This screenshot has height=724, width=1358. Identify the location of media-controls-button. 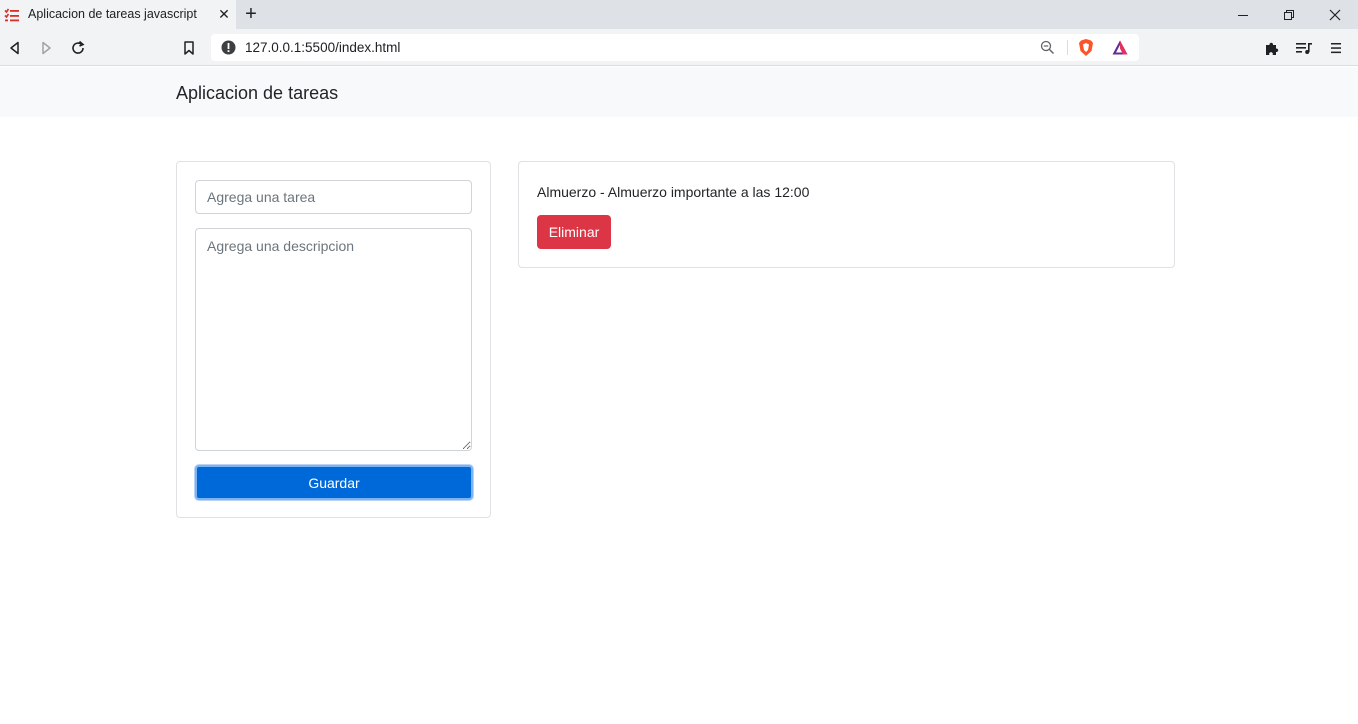
(1304, 48).